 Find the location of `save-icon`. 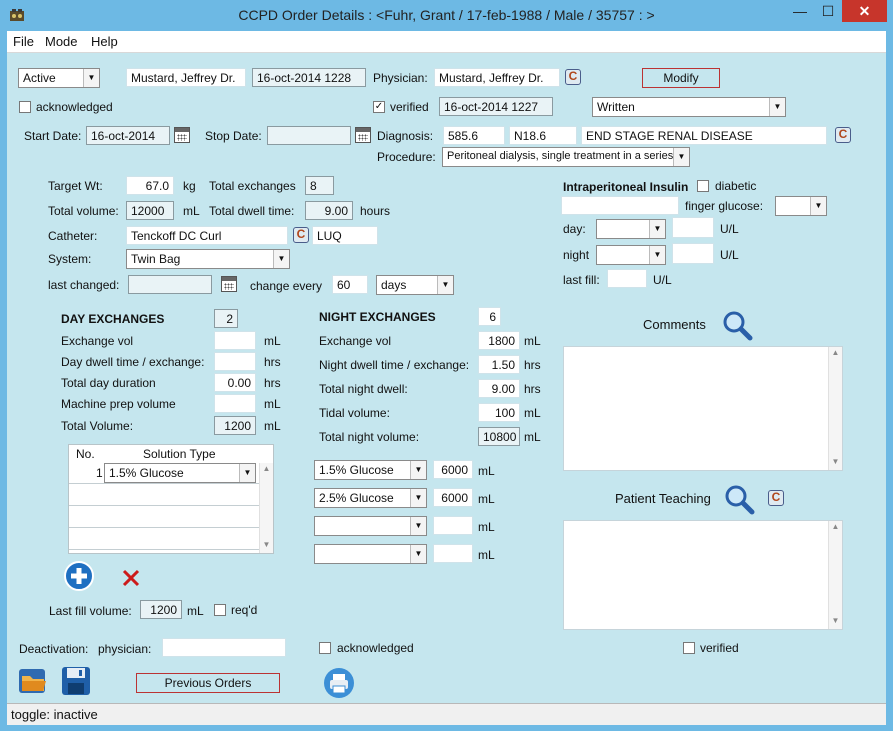

save-icon is located at coordinates (76, 681).